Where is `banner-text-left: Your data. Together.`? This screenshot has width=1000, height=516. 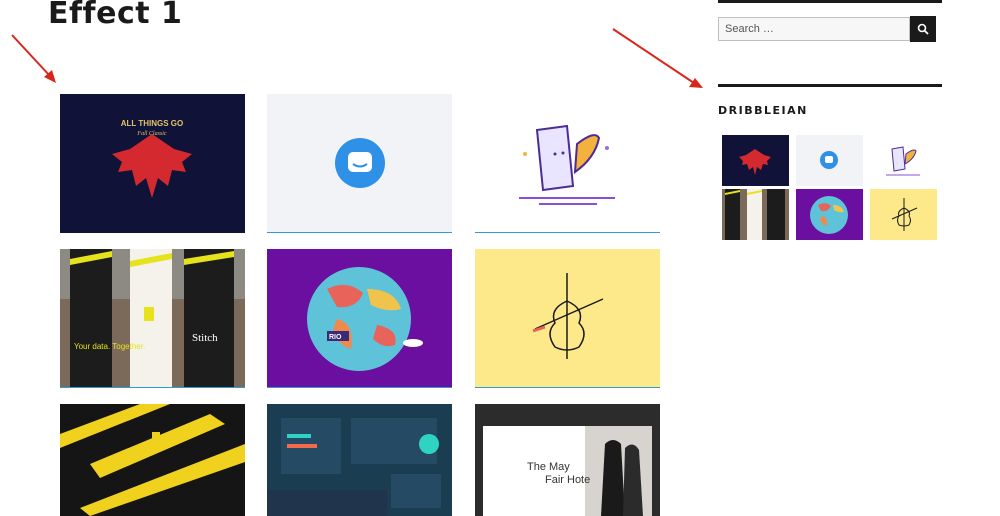
banner-text-left: Your data. Together. is located at coordinates (109, 346).